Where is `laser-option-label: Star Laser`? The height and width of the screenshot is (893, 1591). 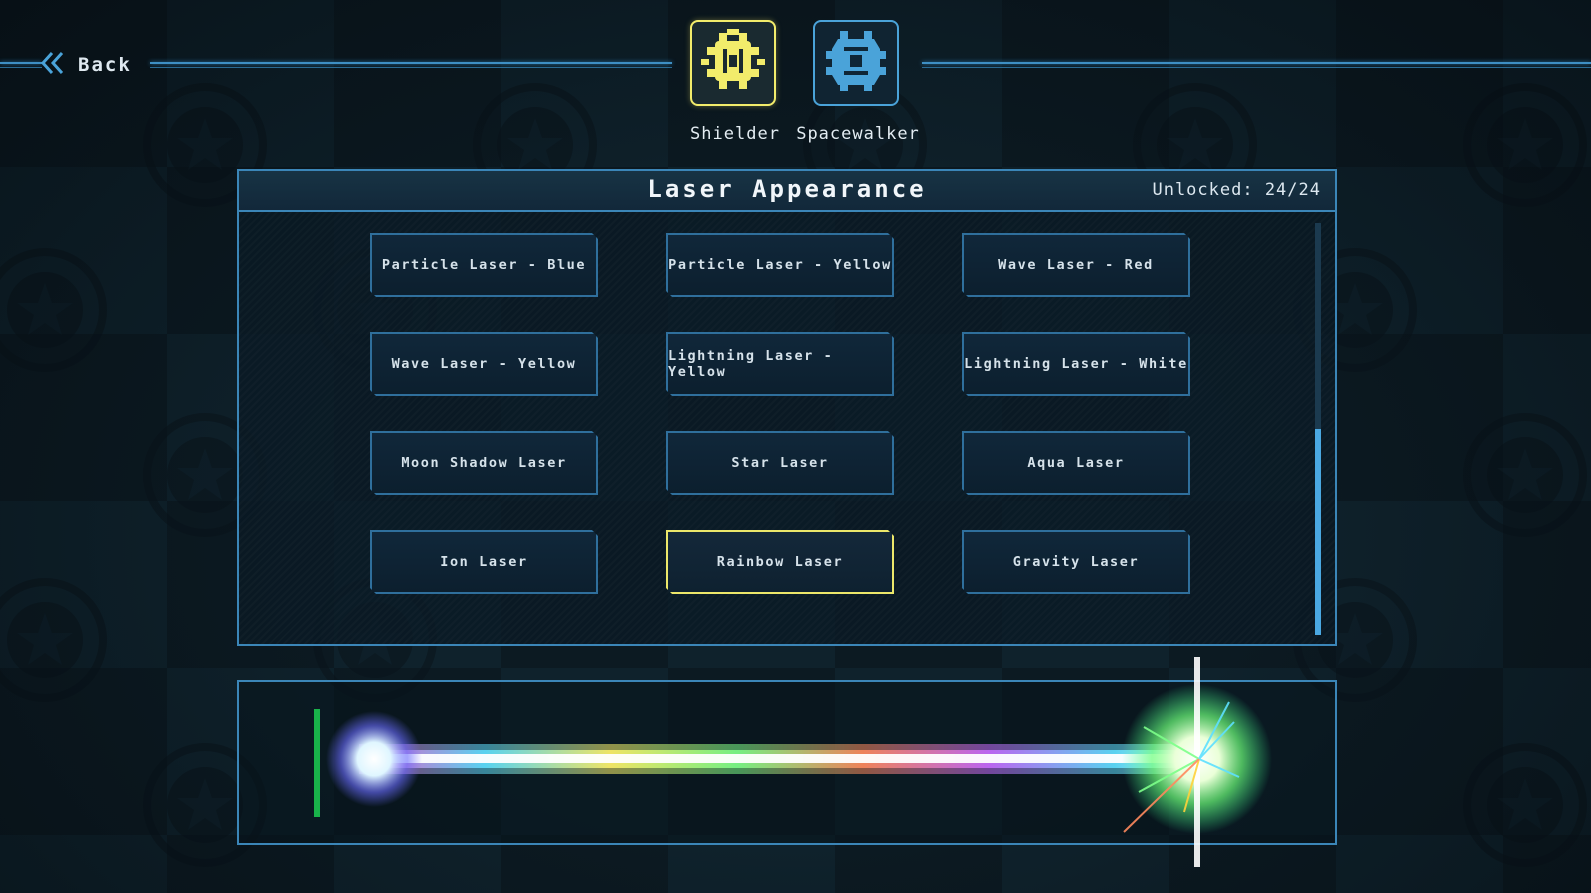
laser-option-label: Star Laser is located at coordinates (780, 463).